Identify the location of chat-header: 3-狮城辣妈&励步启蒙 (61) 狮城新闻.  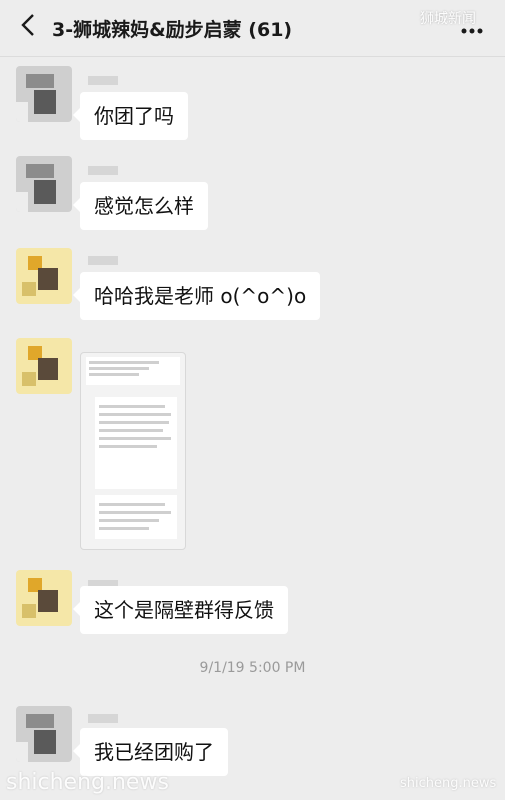
(252, 28).